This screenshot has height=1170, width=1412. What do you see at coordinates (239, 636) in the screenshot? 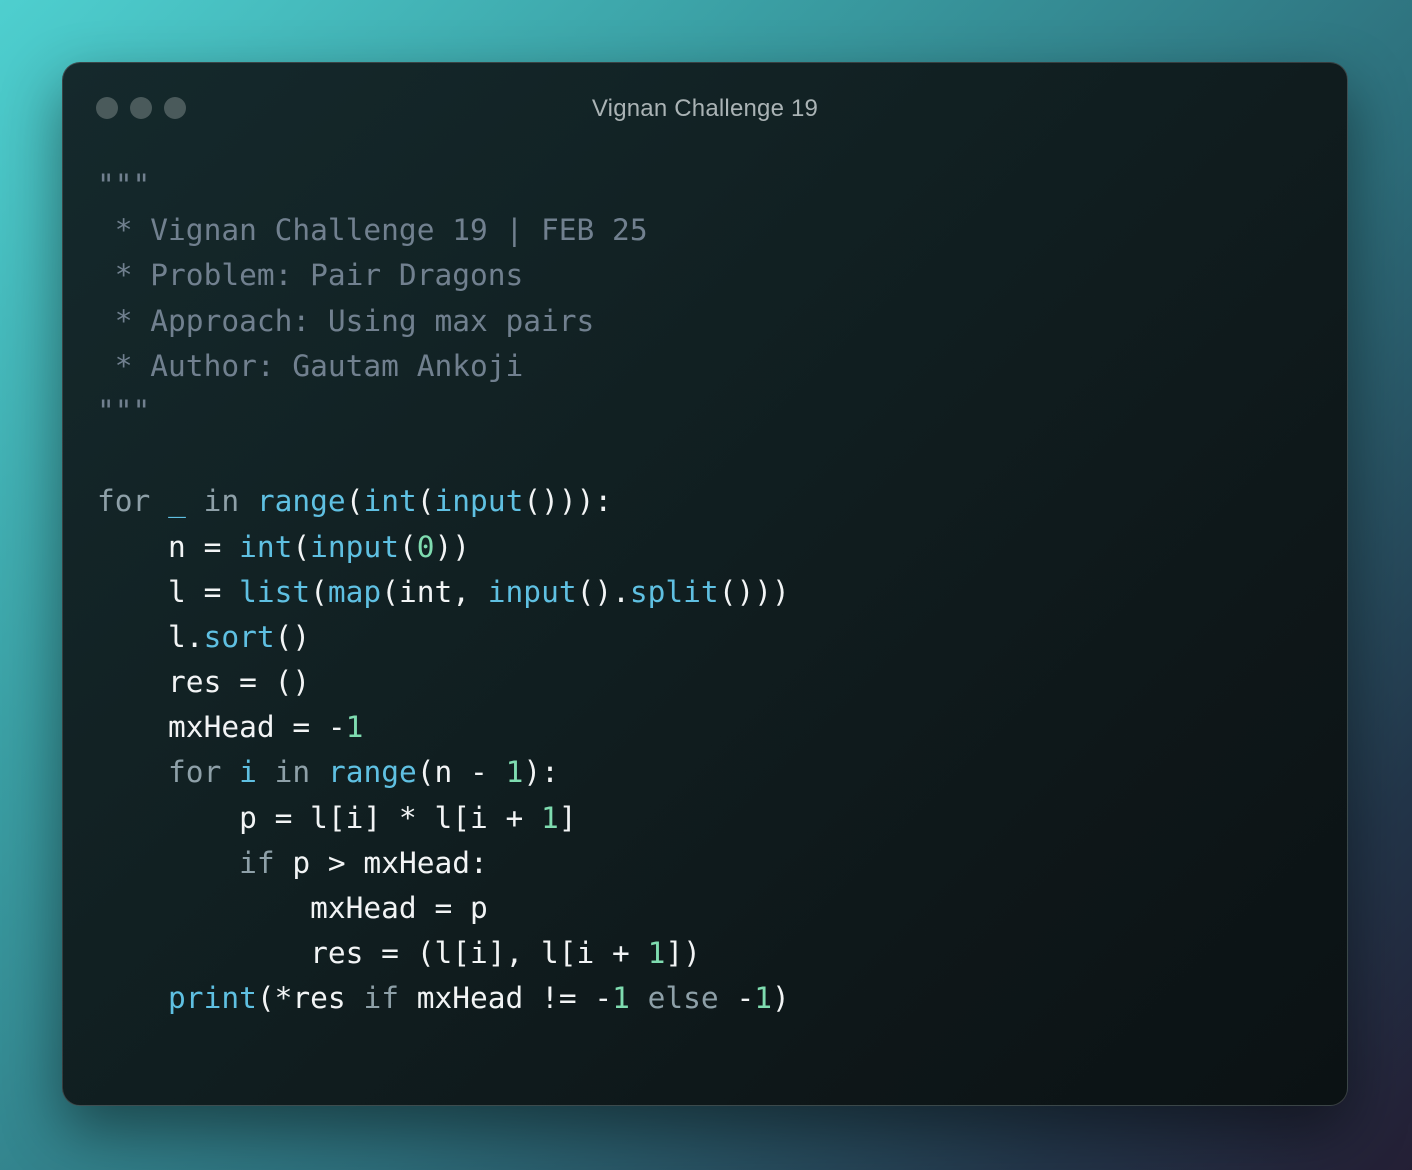
I see `code-token: sort` at bounding box center [239, 636].